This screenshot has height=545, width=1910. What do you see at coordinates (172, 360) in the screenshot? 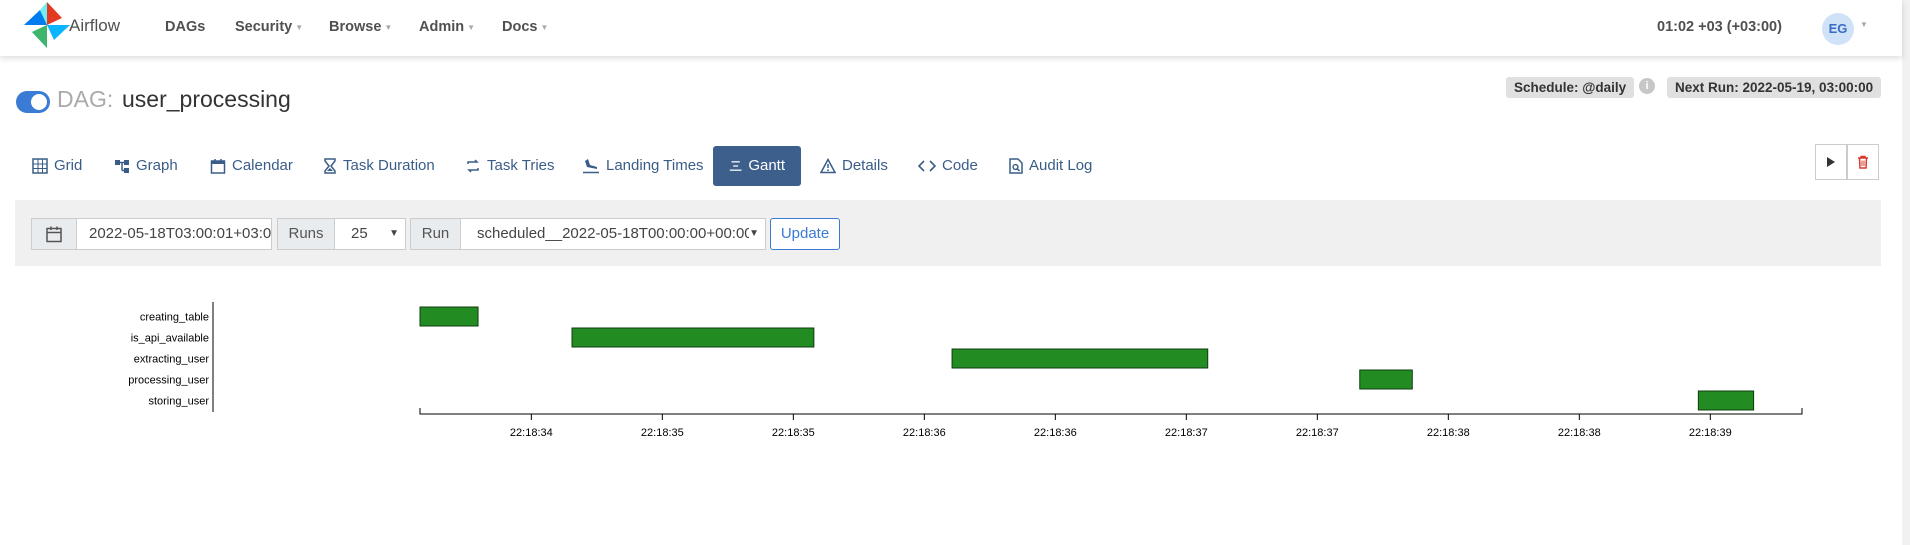
I see `gantt-task-label: extracting_user` at bounding box center [172, 360].